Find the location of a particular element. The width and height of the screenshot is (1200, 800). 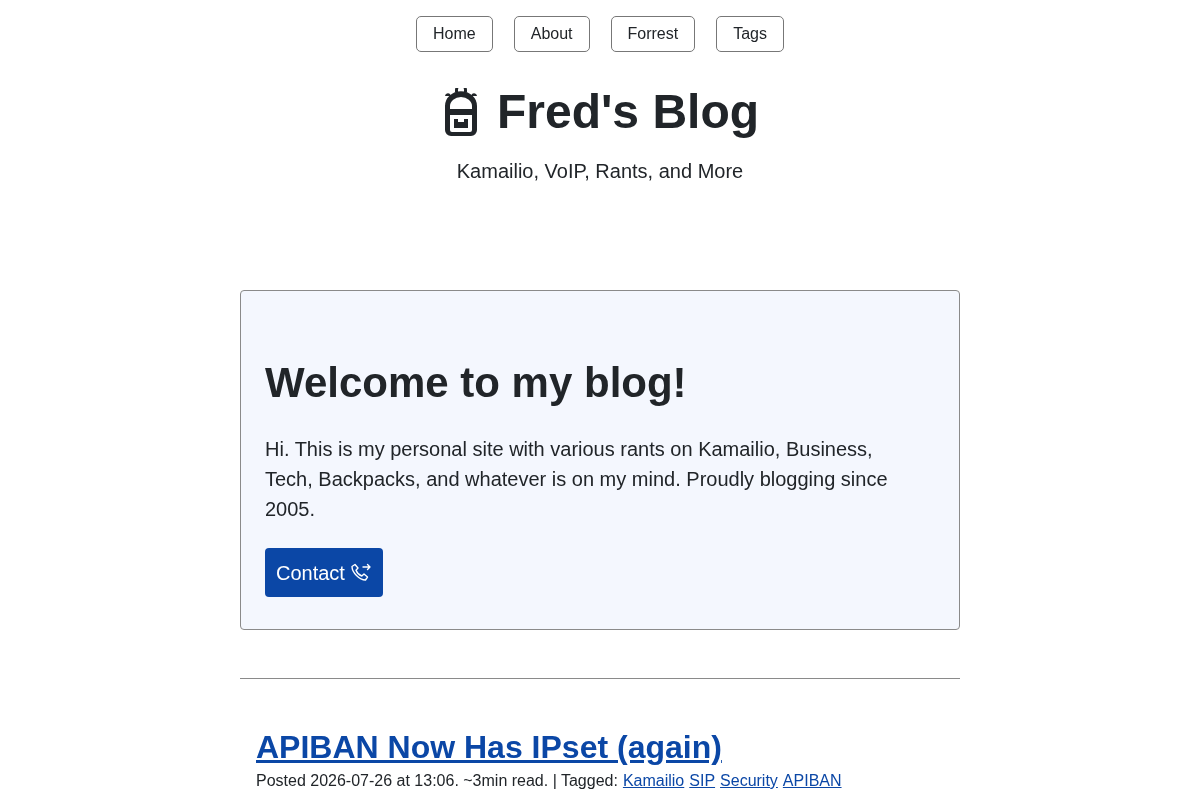

contact-button: Contact is located at coordinates (324, 572).